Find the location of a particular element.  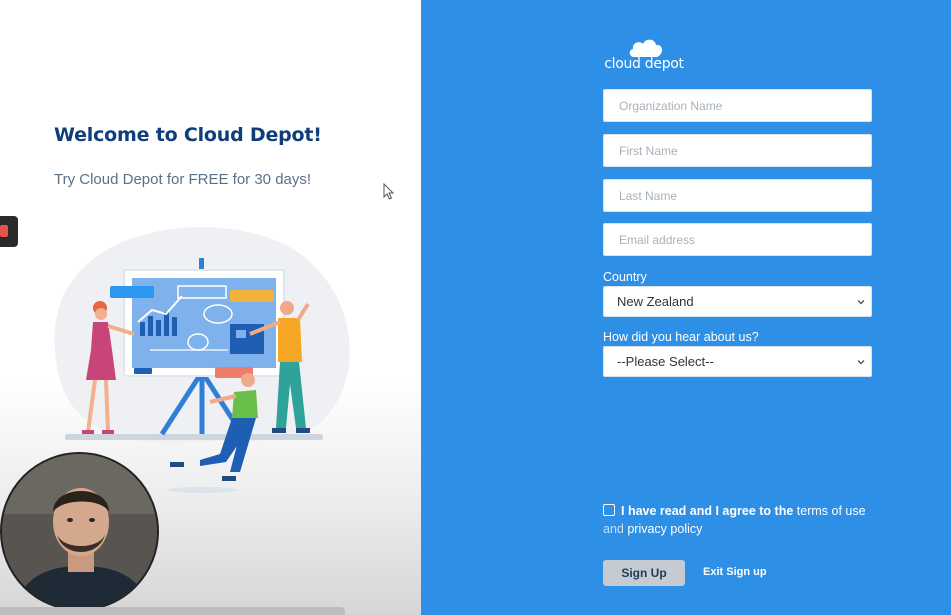

presenter-video-icon is located at coordinates (79, 531).